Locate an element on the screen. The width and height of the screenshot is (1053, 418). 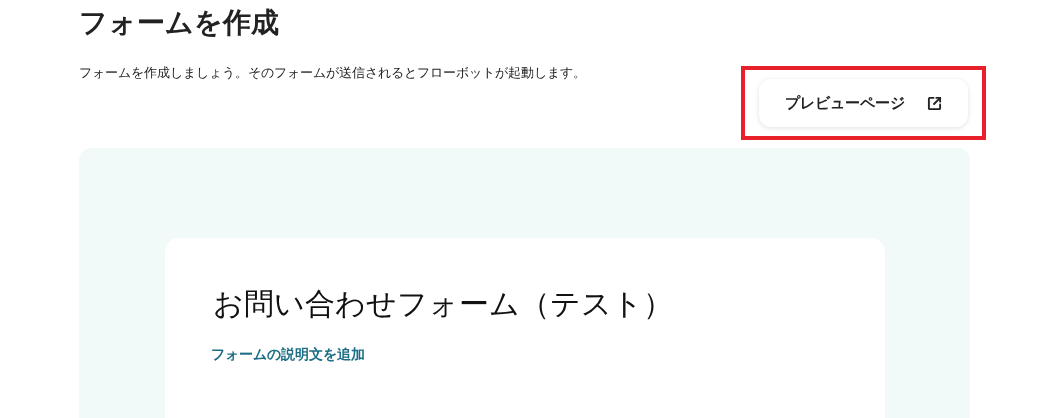
page-title: フォームを作成 is located at coordinates (179, 23).